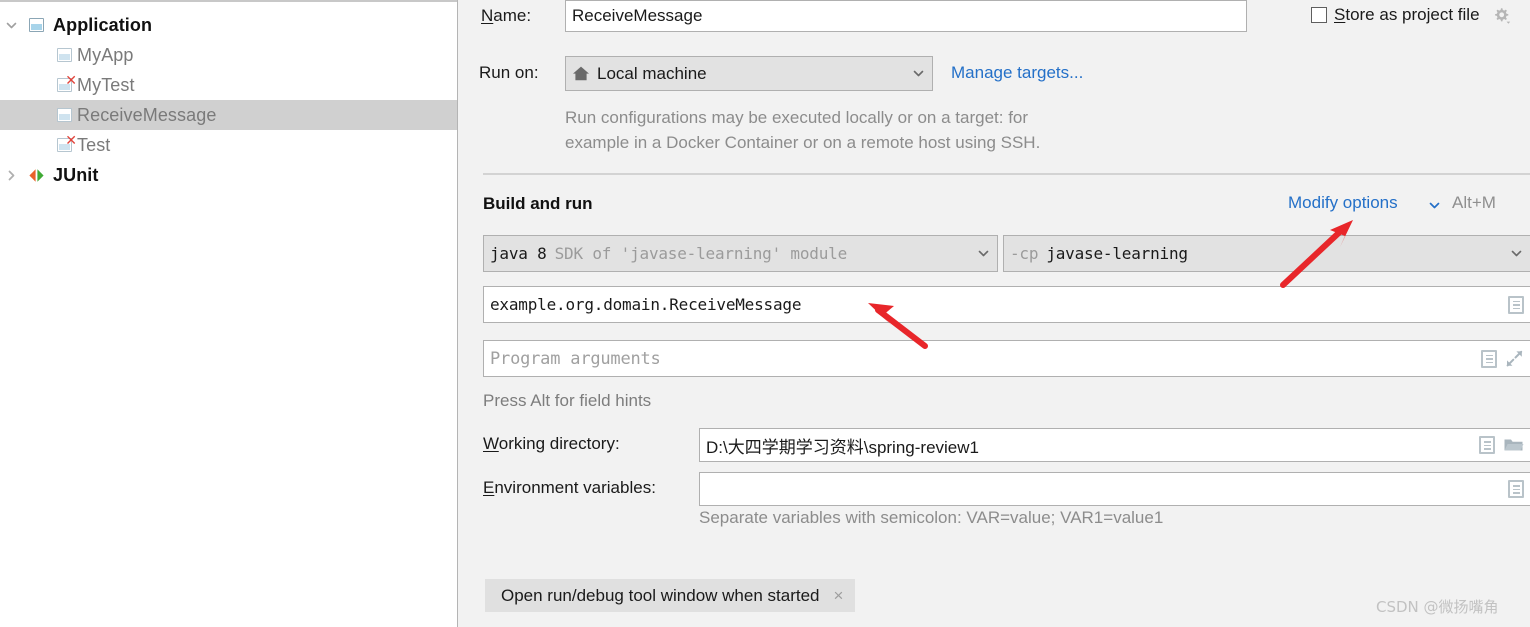  What do you see at coordinates (518, 253) in the screenshot?
I see `jre-value-strong: java 8` at bounding box center [518, 253].